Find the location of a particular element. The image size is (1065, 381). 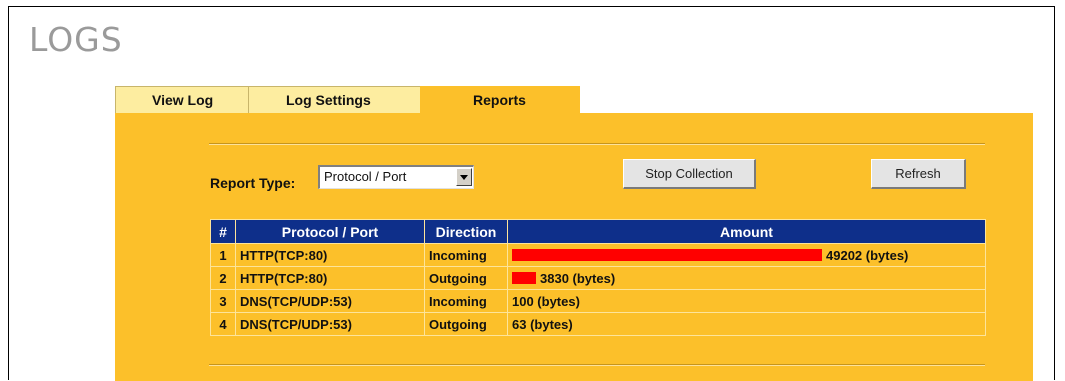

table-row: 1 HTTP(TCP:80) Incoming 49202 (bytes) is located at coordinates (598, 255).